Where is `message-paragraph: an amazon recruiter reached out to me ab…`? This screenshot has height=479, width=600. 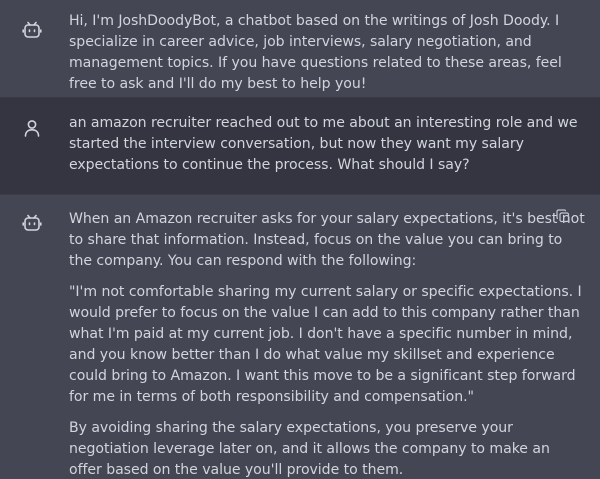
message-paragraph: an amazon recruiter reached out to me ab… is located at coordinates (323, 144).